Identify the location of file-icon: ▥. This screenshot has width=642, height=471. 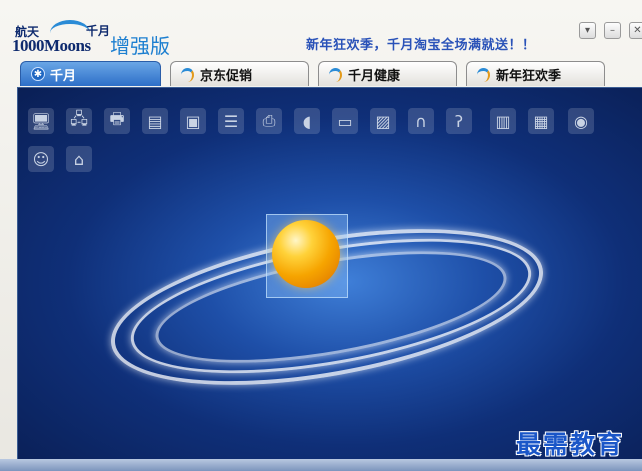
(503, 121).